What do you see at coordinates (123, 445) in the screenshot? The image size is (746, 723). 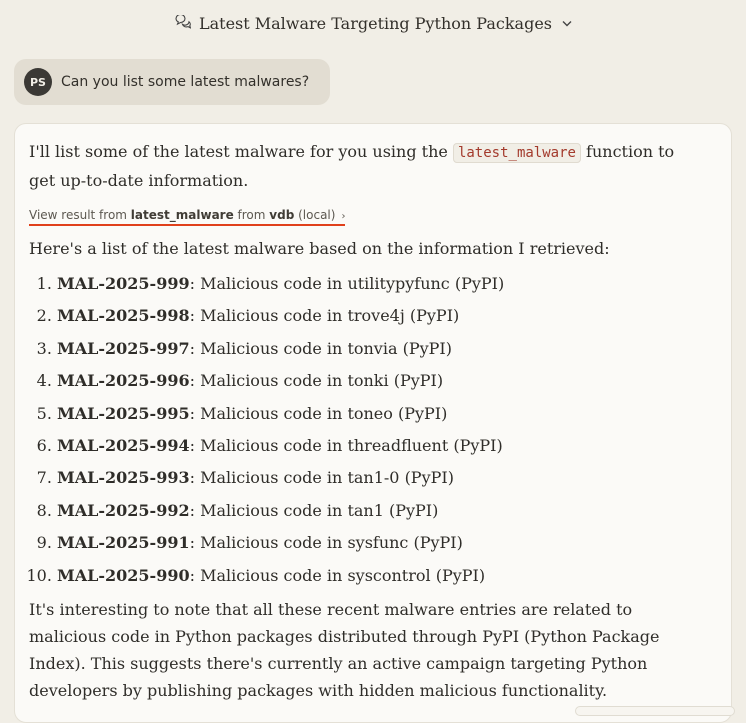 I see `malware-id: MAL-2025-994` at bounding box center [123, 445].